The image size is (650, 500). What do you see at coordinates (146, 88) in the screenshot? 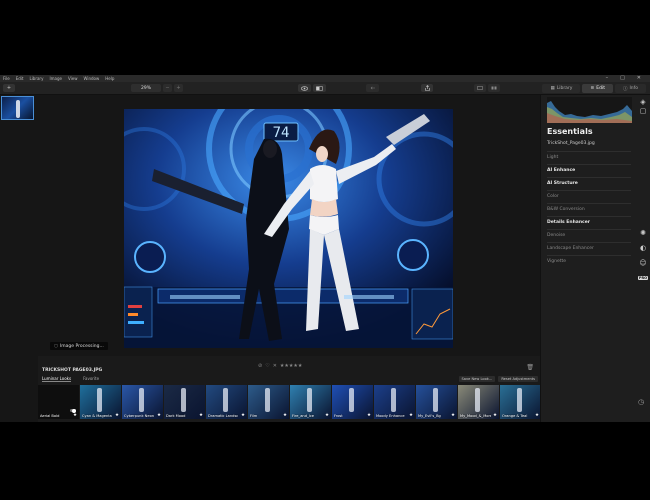
I see `zoom-field: 29%` at bounding box center [146, 88].